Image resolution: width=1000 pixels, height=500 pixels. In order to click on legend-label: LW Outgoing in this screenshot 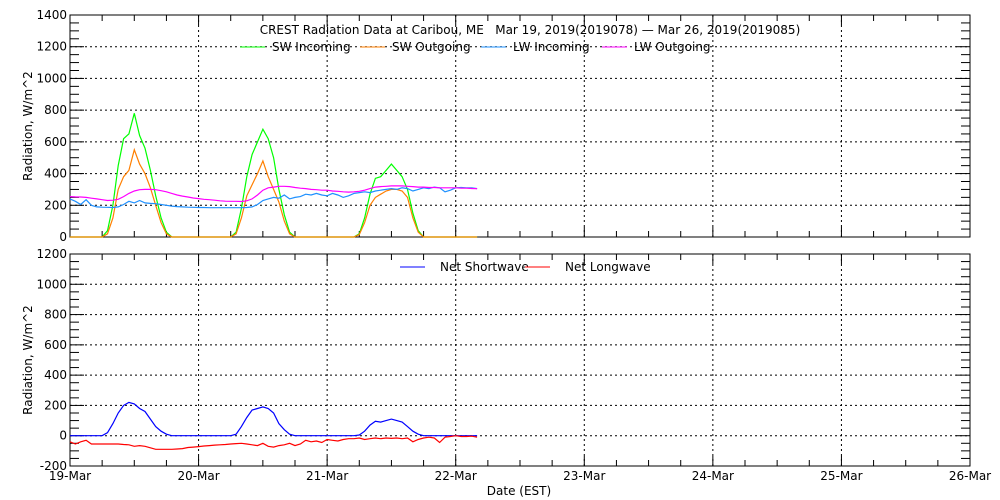, I will do `click(672, 47)`.